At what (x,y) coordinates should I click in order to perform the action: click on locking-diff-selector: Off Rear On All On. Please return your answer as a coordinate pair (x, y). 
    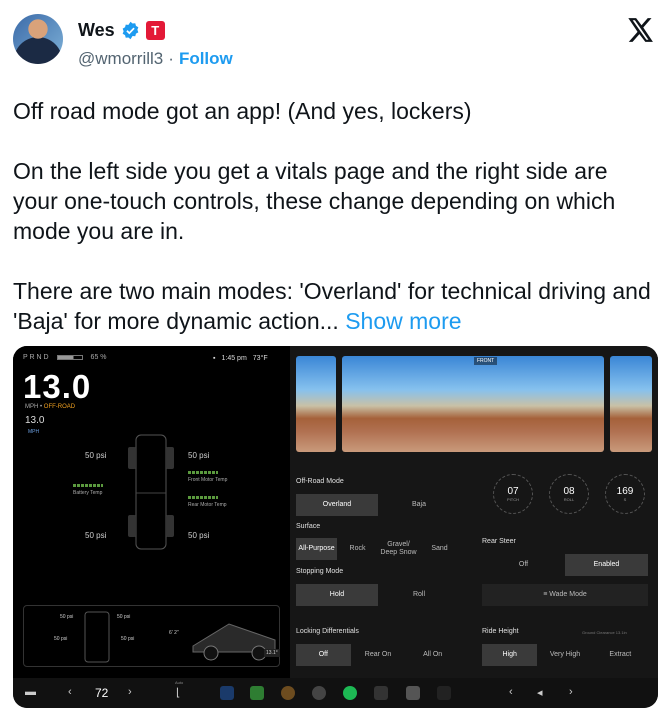
    Looking at the image, I should click on (378, 655).